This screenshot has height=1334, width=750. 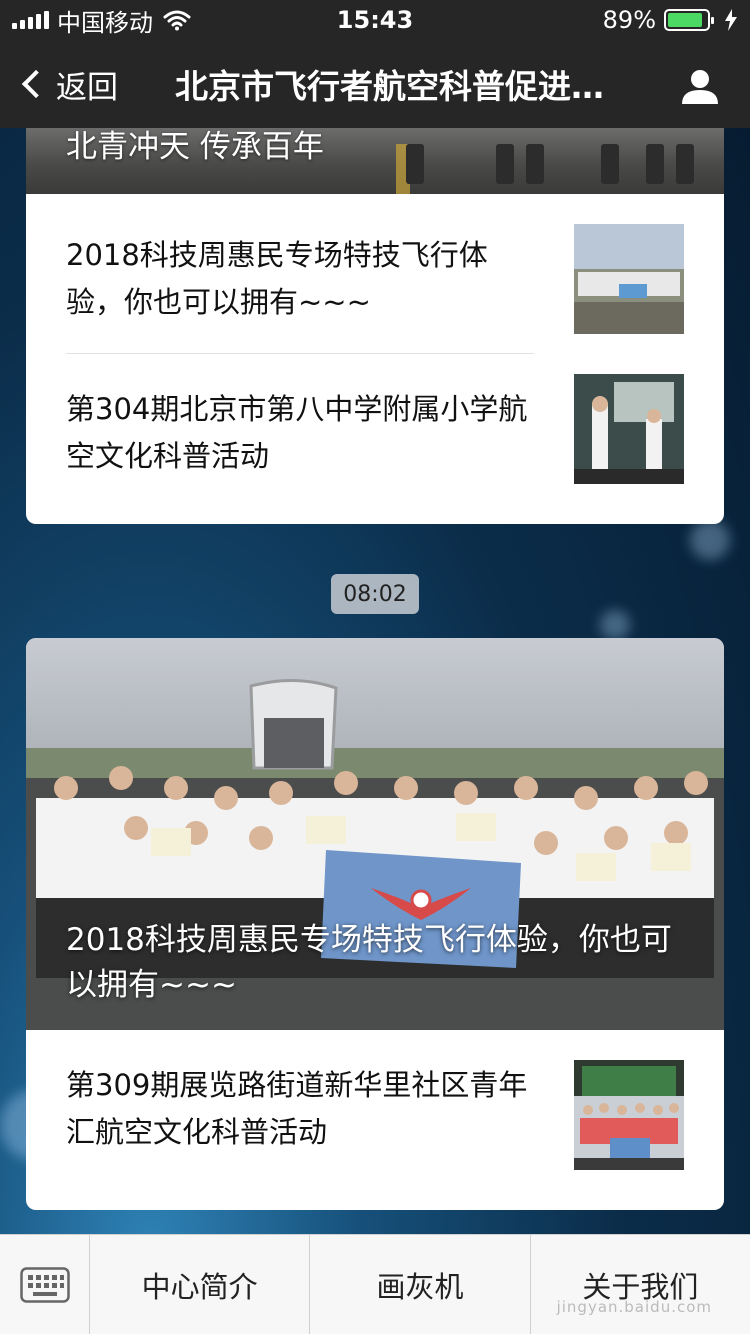 I want to click on back-button: 返回, so click(x=59, y=84).